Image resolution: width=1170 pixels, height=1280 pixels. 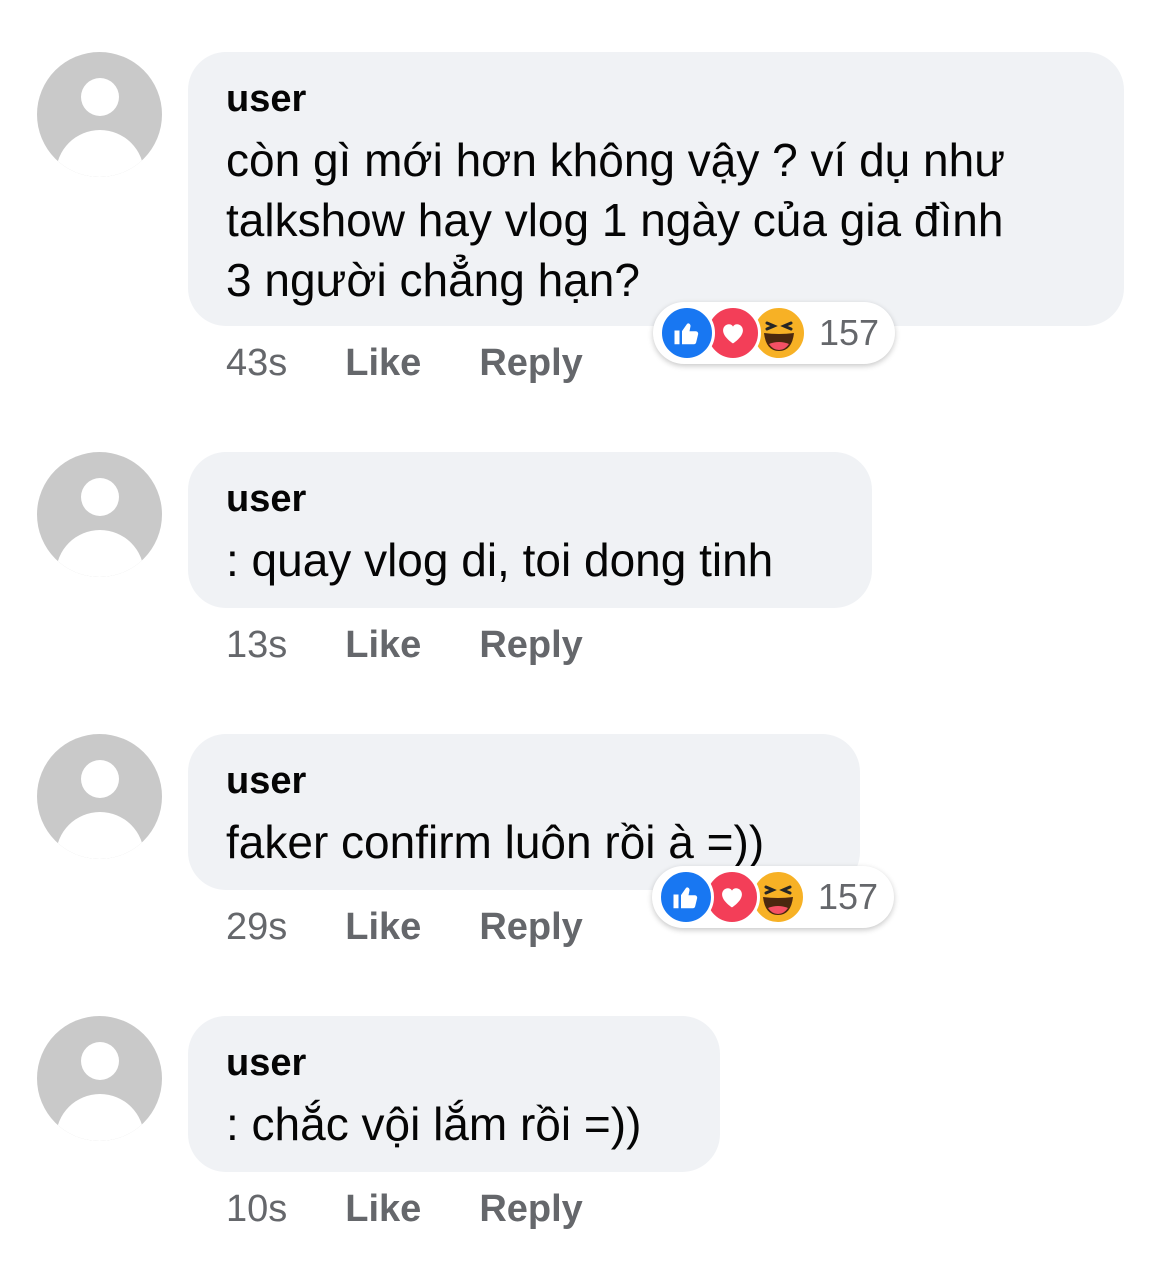 What do you see at coordinates (530, 530) in the screenshot?
I see `comment-bubble: user : quay vlog di, toi dong tinh` at bounding box center [530, 530].